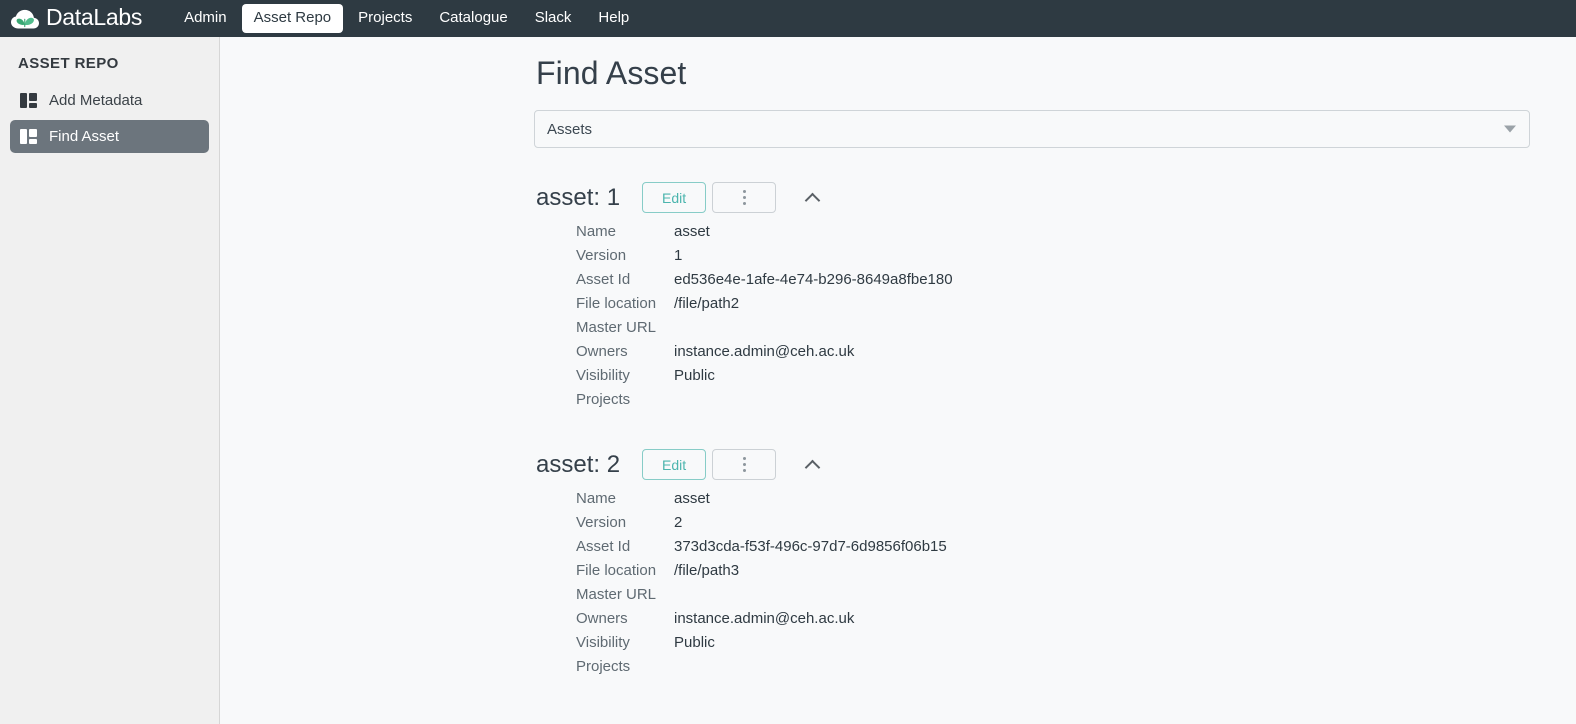 This screenshot has width=1576, height=724. What do you see at coordinates (810, 546) in the screenshot?
I see `field-value: 373d3cda-f53f-496c-97d7-6d9856f06b15` at bounding box center [810, 546].